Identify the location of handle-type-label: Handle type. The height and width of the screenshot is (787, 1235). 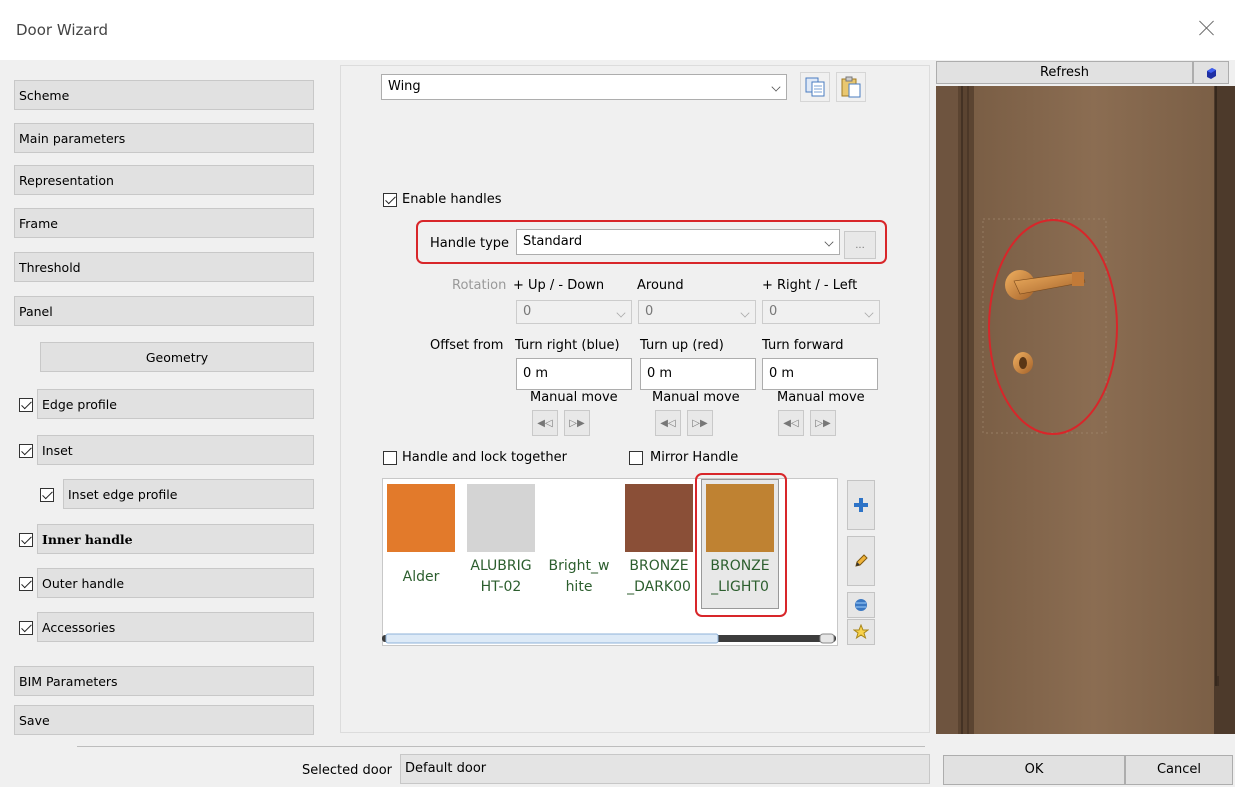
(470, 243).